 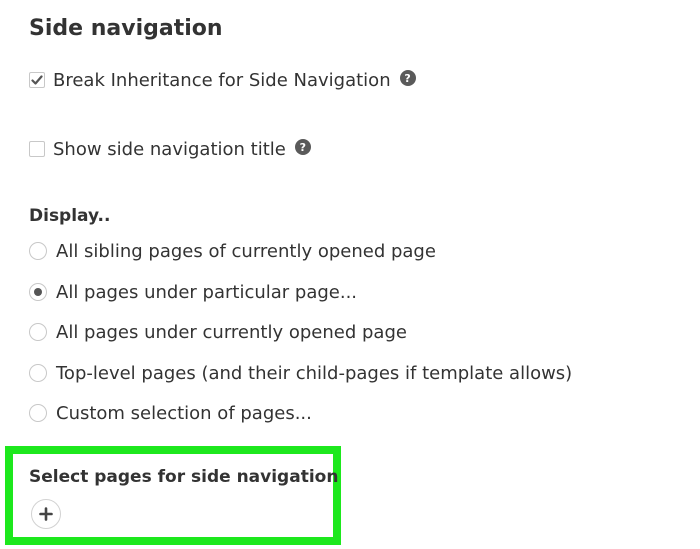 What do you see at coordinates (173, 495) in the screenshot?
I see `highlight-frame` at bounding box center [173, 495].